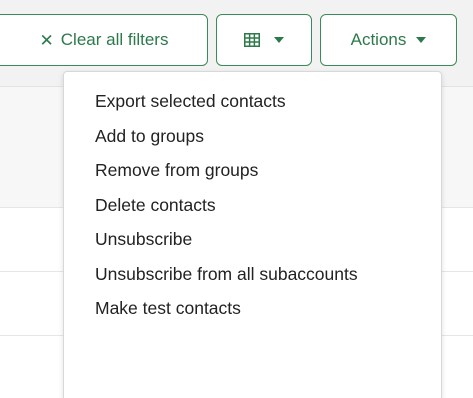 Image resolution: width=473 pixels, height=398 pixels. I want to click on menu-item-make-test-contacts: Make test contacts, so click(252, 309).